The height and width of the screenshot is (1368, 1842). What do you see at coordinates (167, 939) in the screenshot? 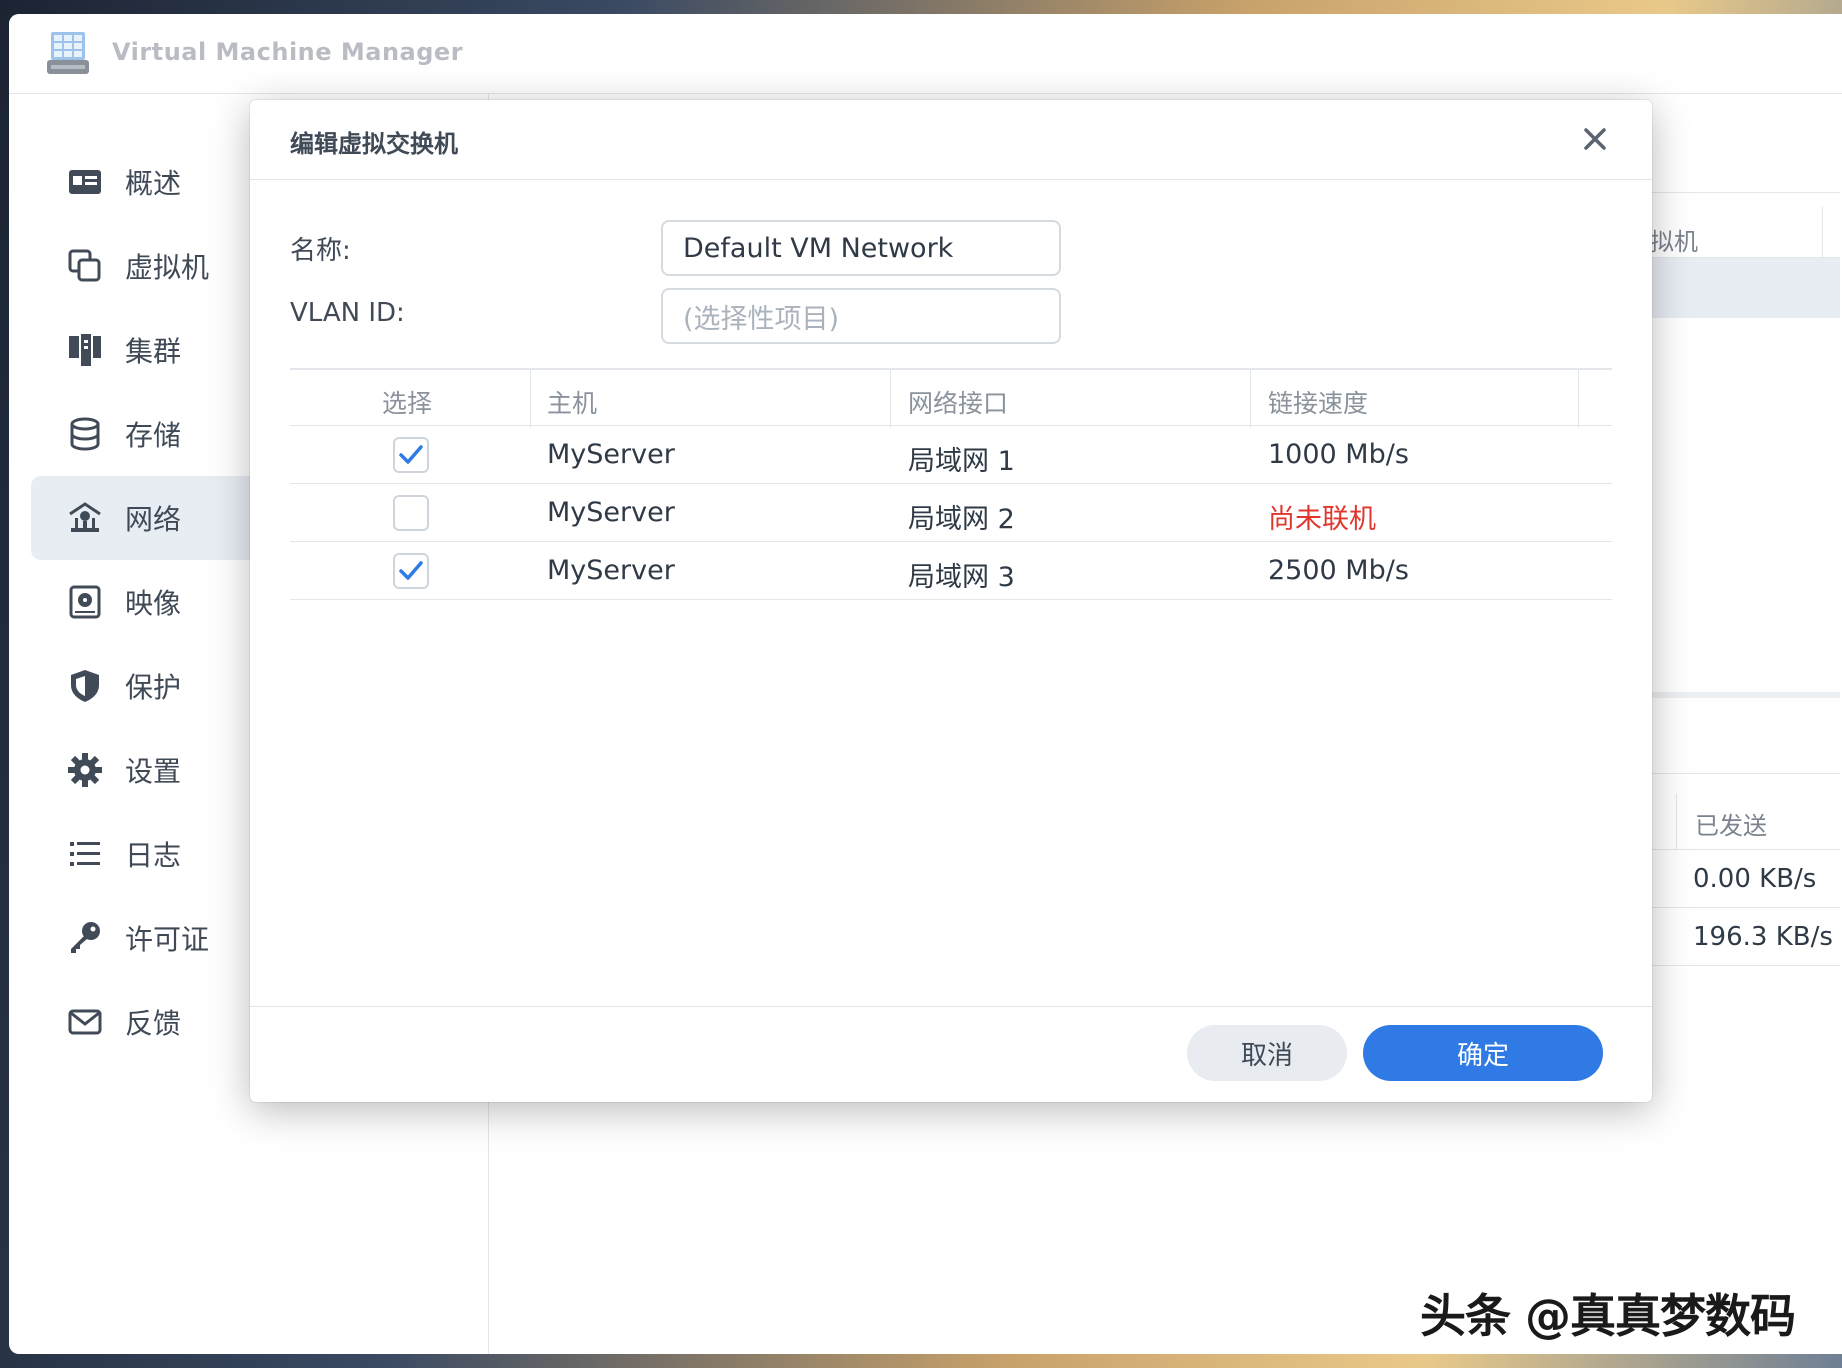
I see `sidebar-item-label: 许可证` at bounding box center [167, 939].